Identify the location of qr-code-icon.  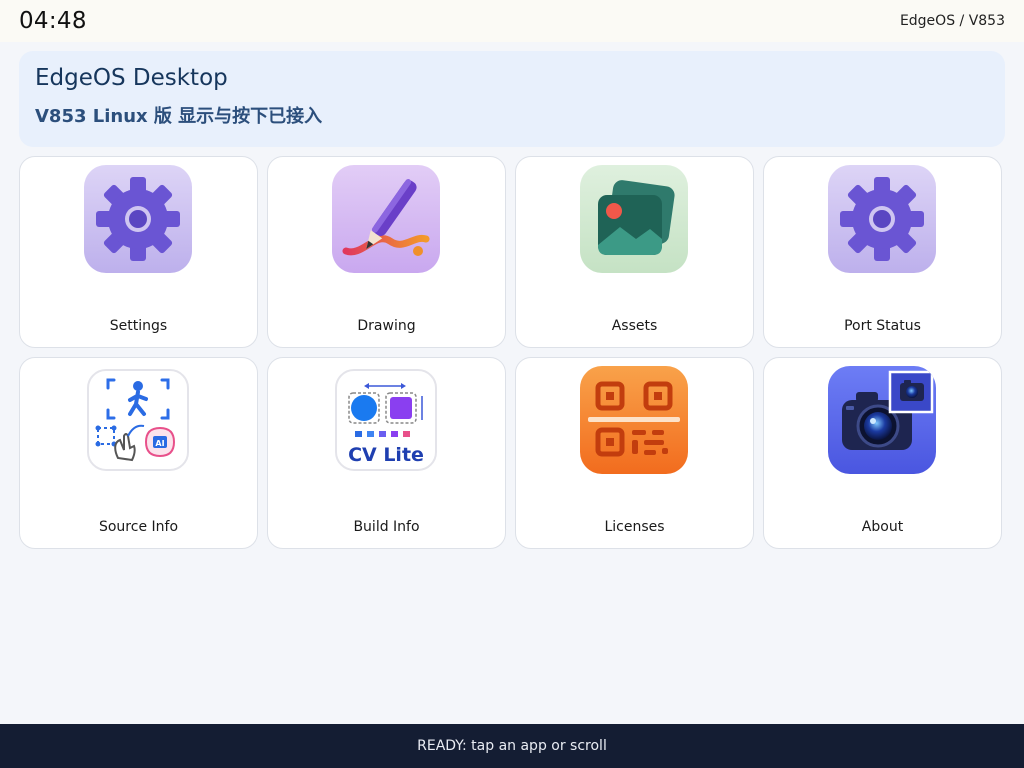
(634, 420).